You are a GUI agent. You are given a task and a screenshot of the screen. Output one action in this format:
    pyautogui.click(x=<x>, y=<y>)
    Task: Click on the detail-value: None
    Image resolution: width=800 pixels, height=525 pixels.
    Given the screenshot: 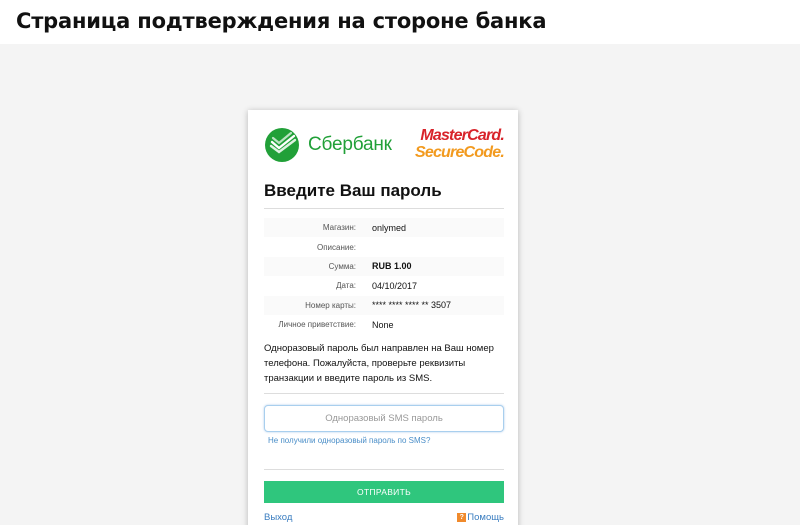 What is the action you would take?
    pyautogui.click(x=383, y=324)
    